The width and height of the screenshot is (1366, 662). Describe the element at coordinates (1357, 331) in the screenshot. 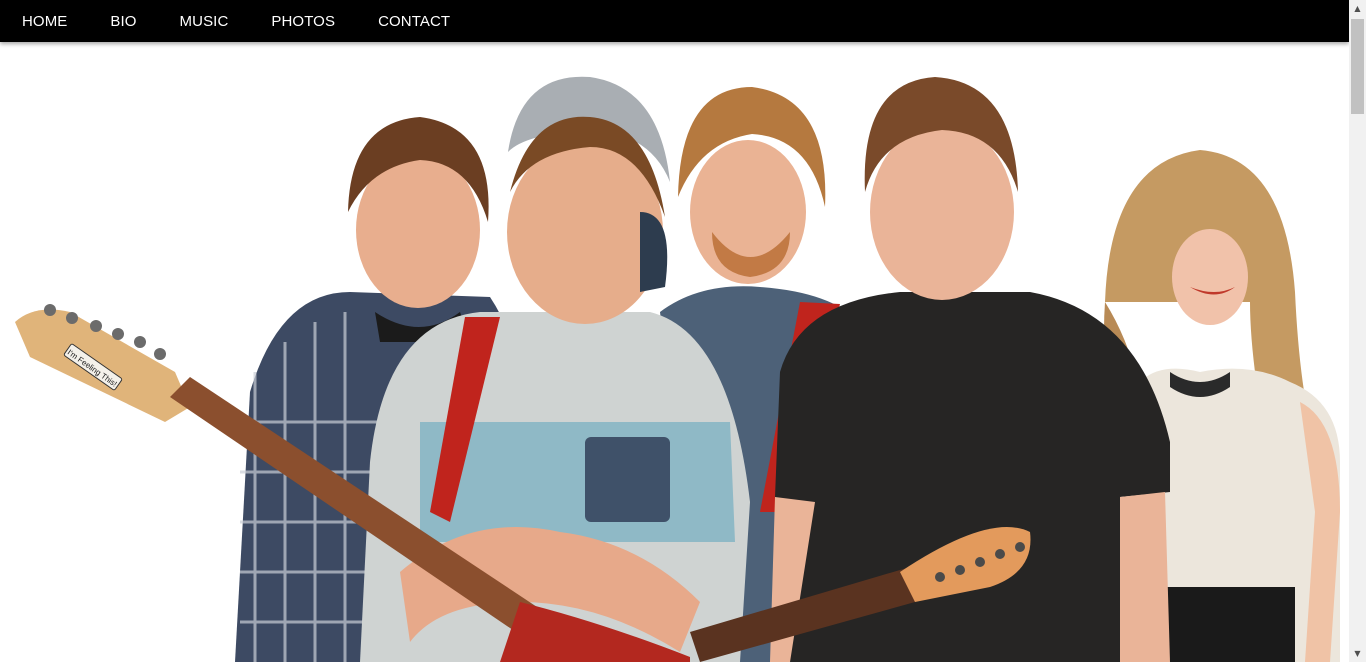

I see `page-scrollbar: ▲ ▼` at that location.